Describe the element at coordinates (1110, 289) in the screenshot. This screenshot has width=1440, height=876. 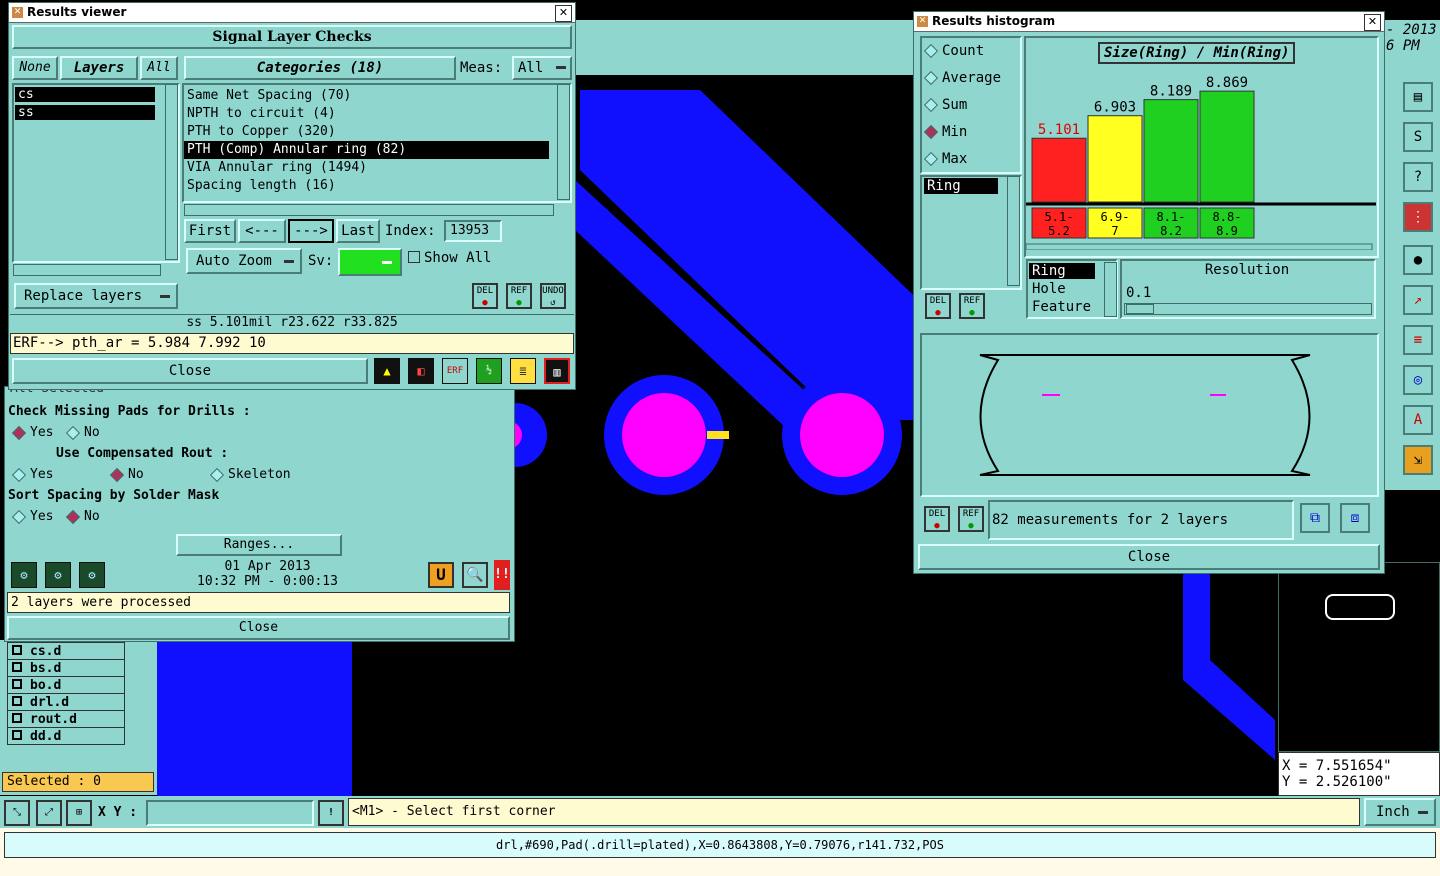
I see `field-scrollbar` at that location.